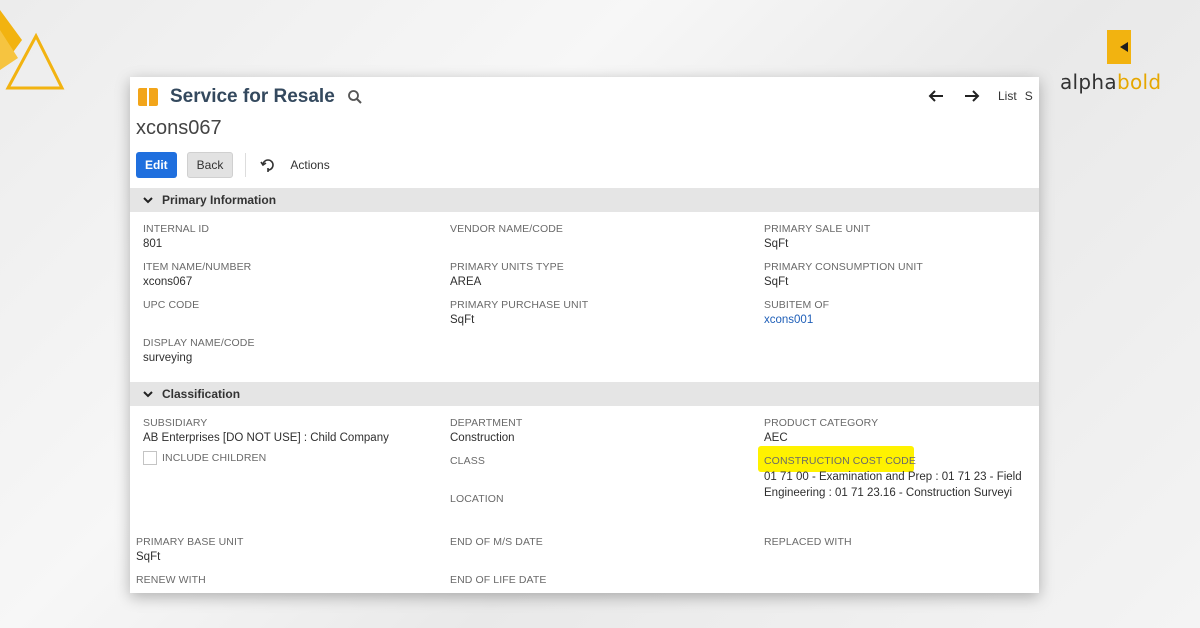 The height and width of the screenshot is (628, 1200). I want to click on actions-menu: Actions, so click(295, 165).